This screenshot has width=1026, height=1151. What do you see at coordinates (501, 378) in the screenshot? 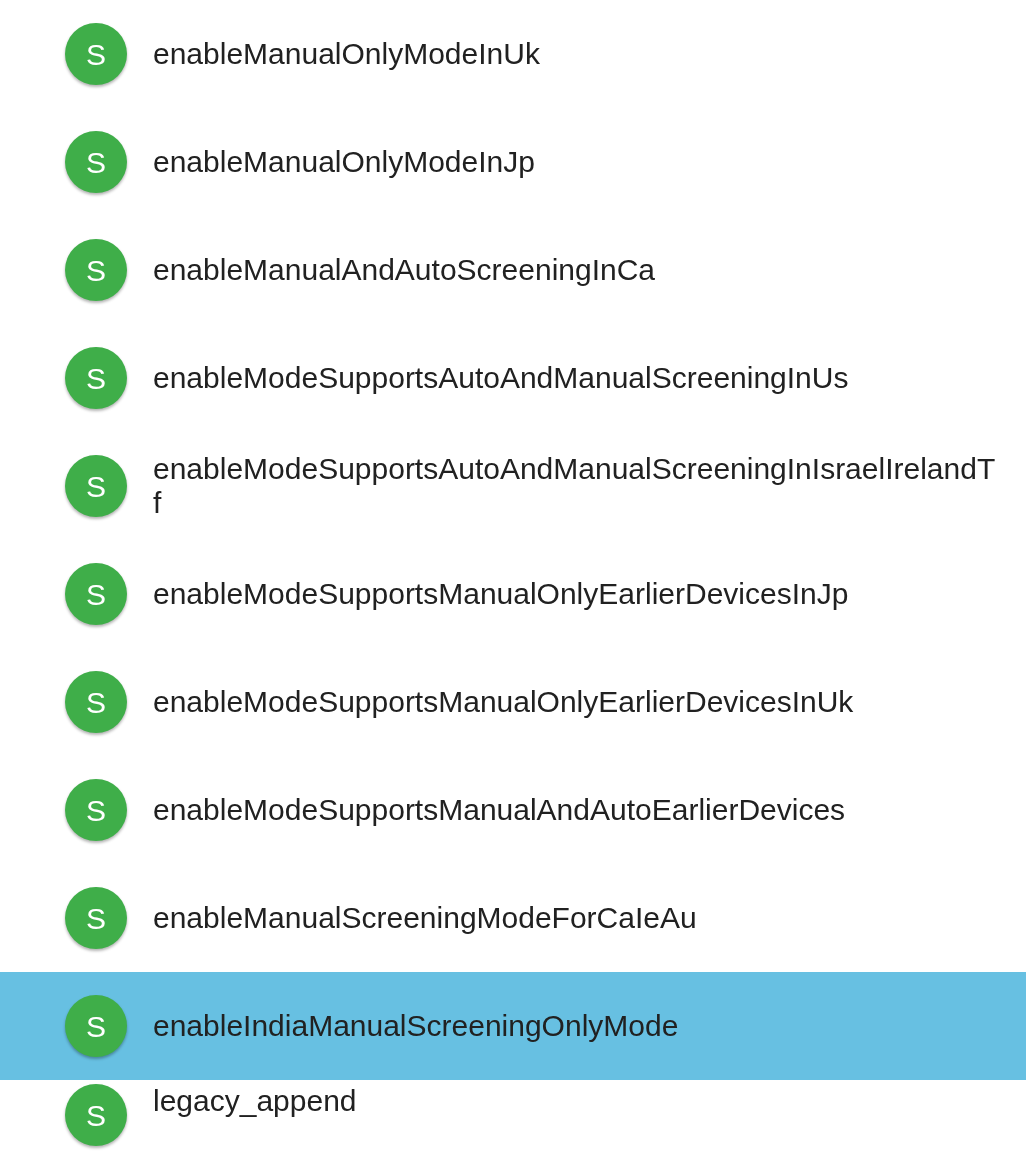
I see `item-label: enableModeSupportsAutoAndManualScreeningInUs` at bounding box center [501, 378].